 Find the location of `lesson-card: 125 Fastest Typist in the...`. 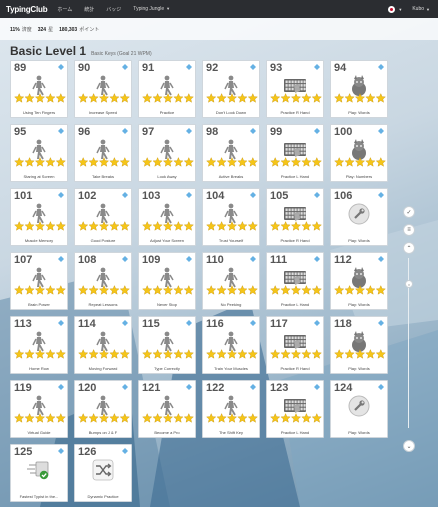

lesson-card: 125 Fastest Typist in the... is located at coordinates (39, 473).